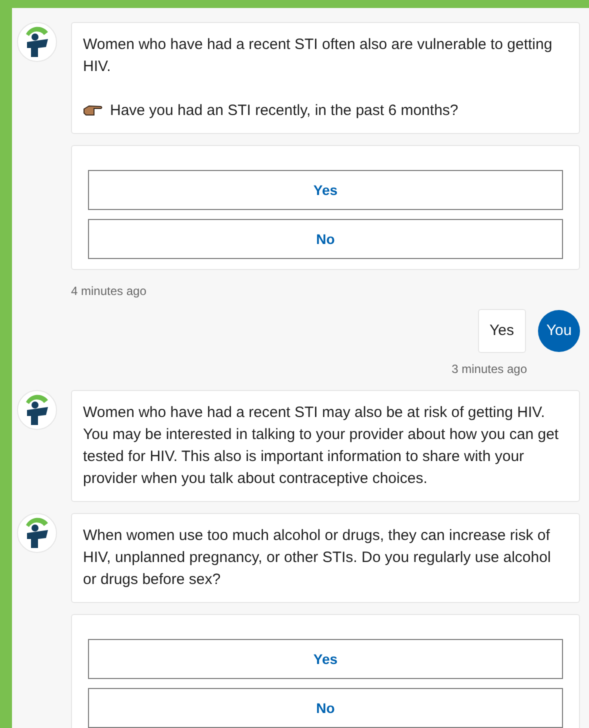  Describe the element at coordinates (321, 446) in the screenshot. I see `message-text: Women who have had a recent STI may also be at risk of getting HIV. You may be interested in talking to your provider about how you can get tested for HIV. This also is important information to share with your provider when you talk about contraceptive choices.` at that location.